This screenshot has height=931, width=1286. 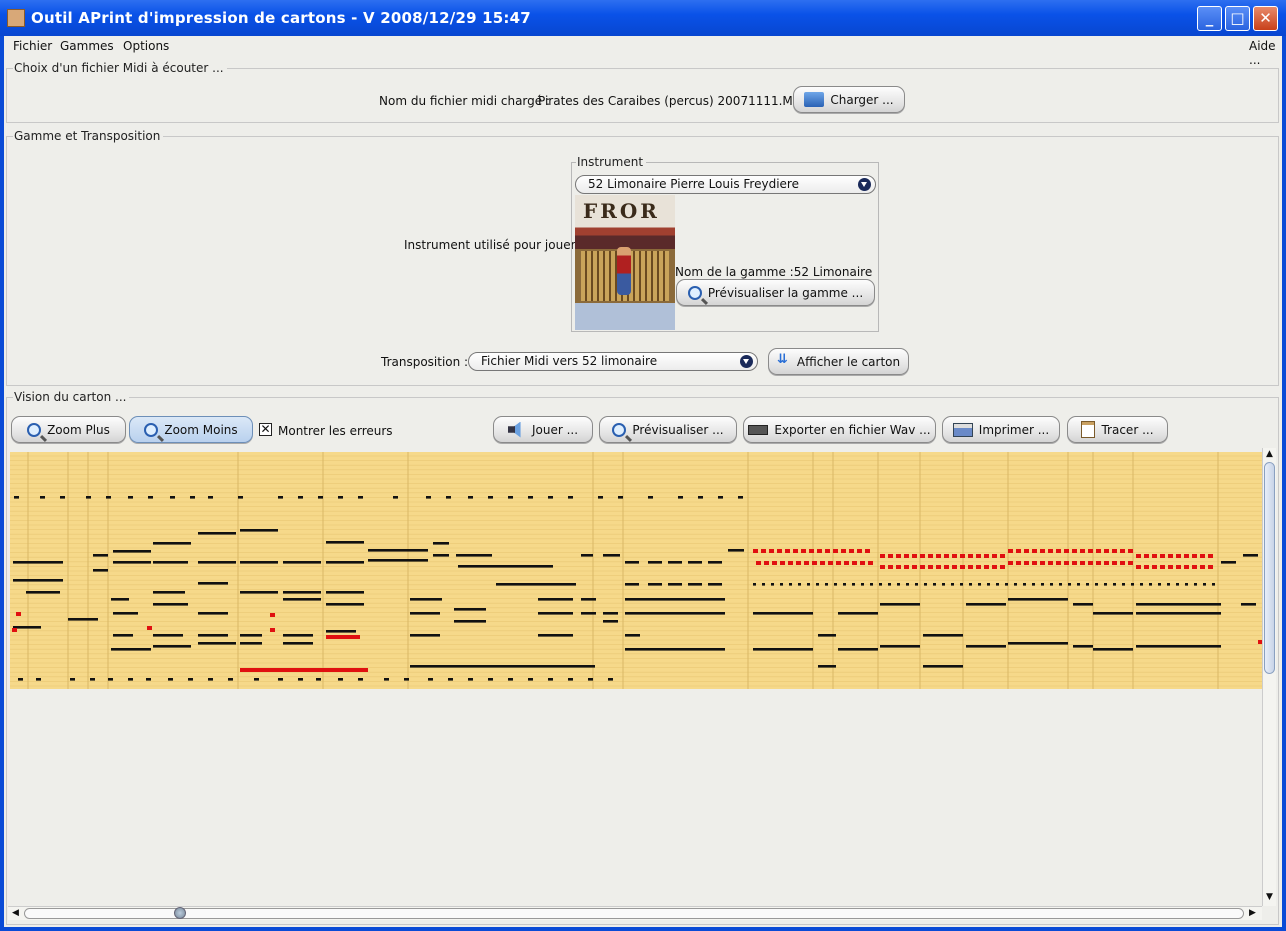 I want to click on minimize-button: _, so click(x=1209, y=18).